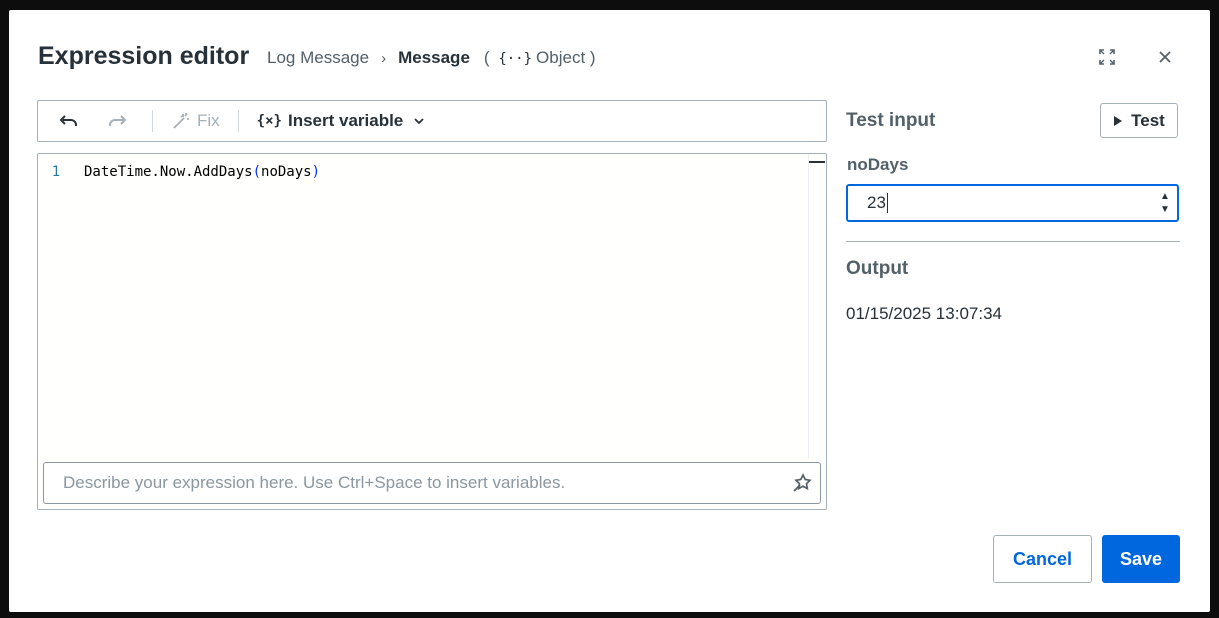 The height and width of the screenshot is (618, 1219). Describe the element at coordinates (257, 172) in the screenshot. I see `code-open-paren: (` at that location.